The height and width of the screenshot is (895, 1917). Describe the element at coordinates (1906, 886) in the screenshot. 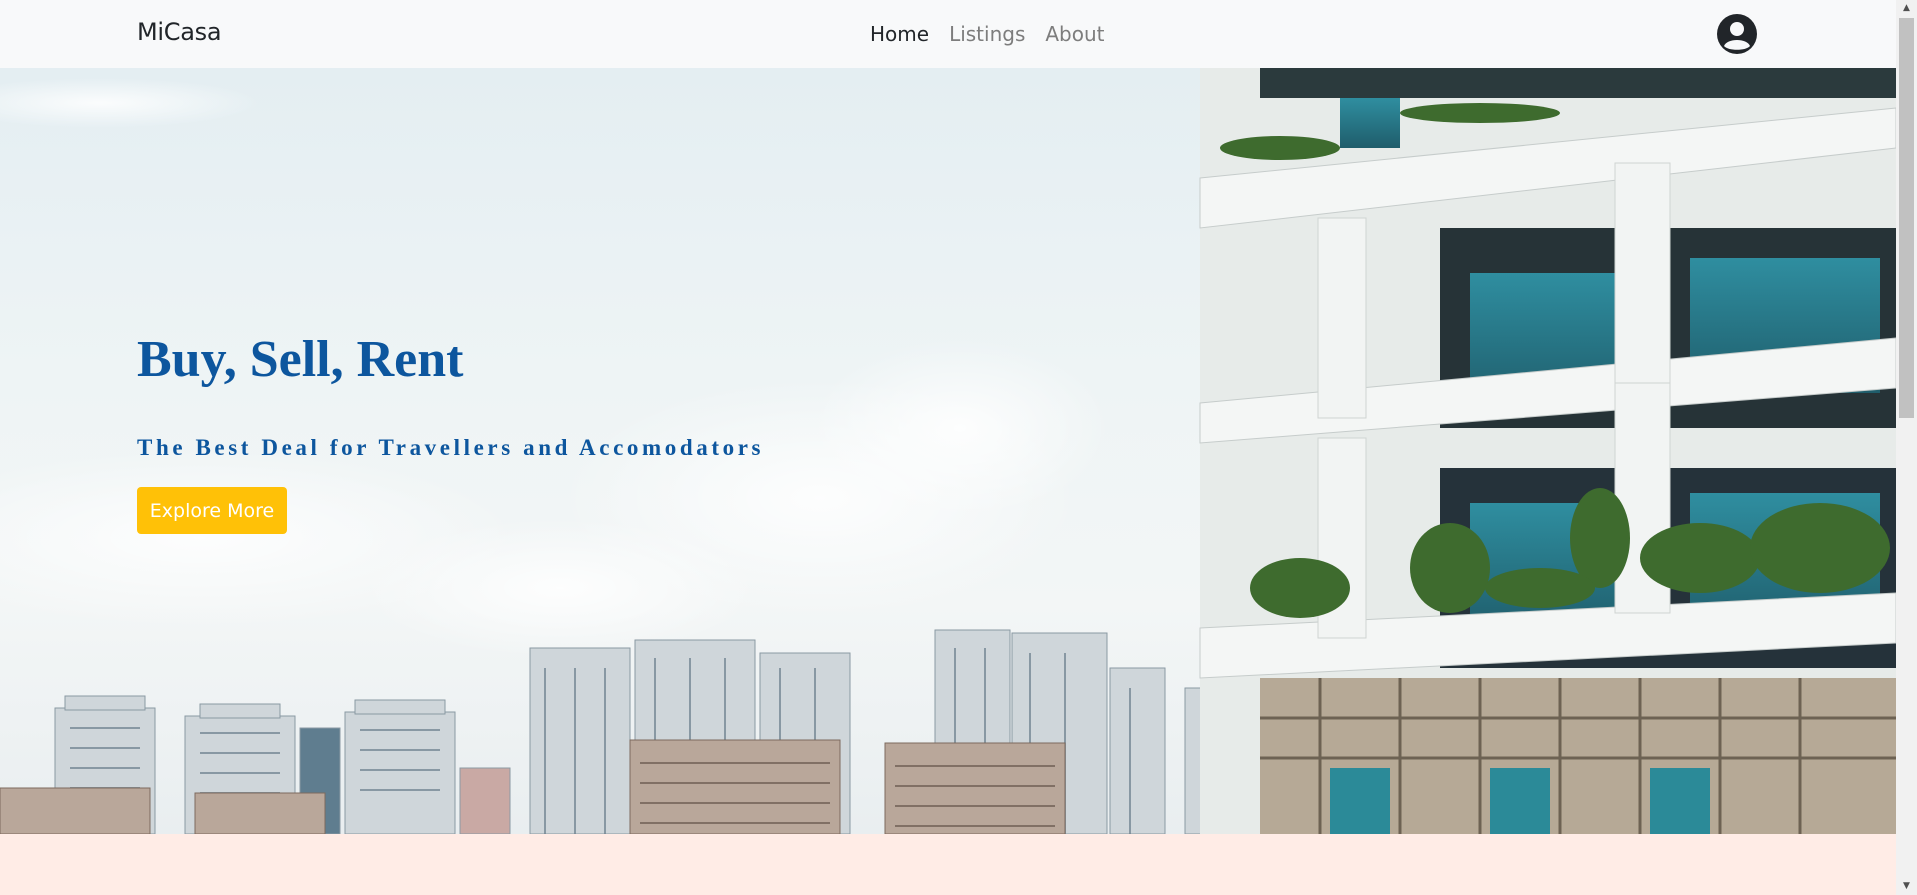

I see `triangle-down-icon: ▼` at that location.